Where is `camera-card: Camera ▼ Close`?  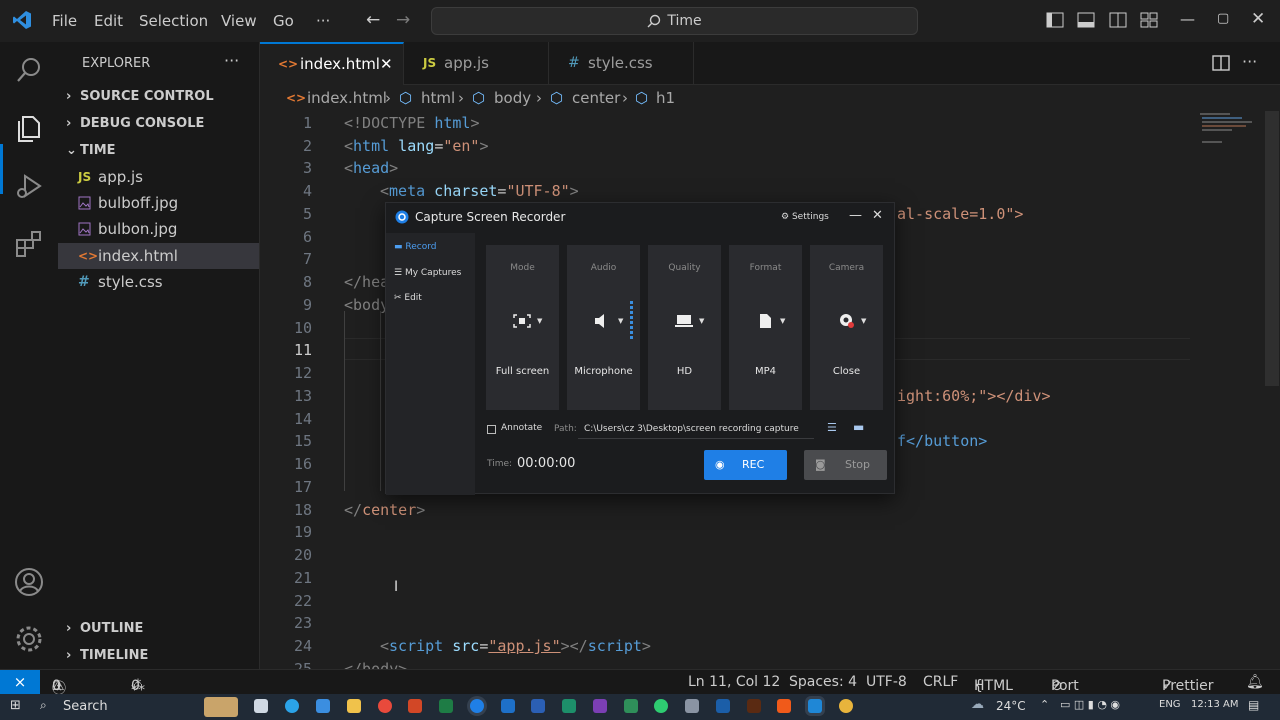
camera-card: Camera ▼ Close is located at coordinates (846, 327).